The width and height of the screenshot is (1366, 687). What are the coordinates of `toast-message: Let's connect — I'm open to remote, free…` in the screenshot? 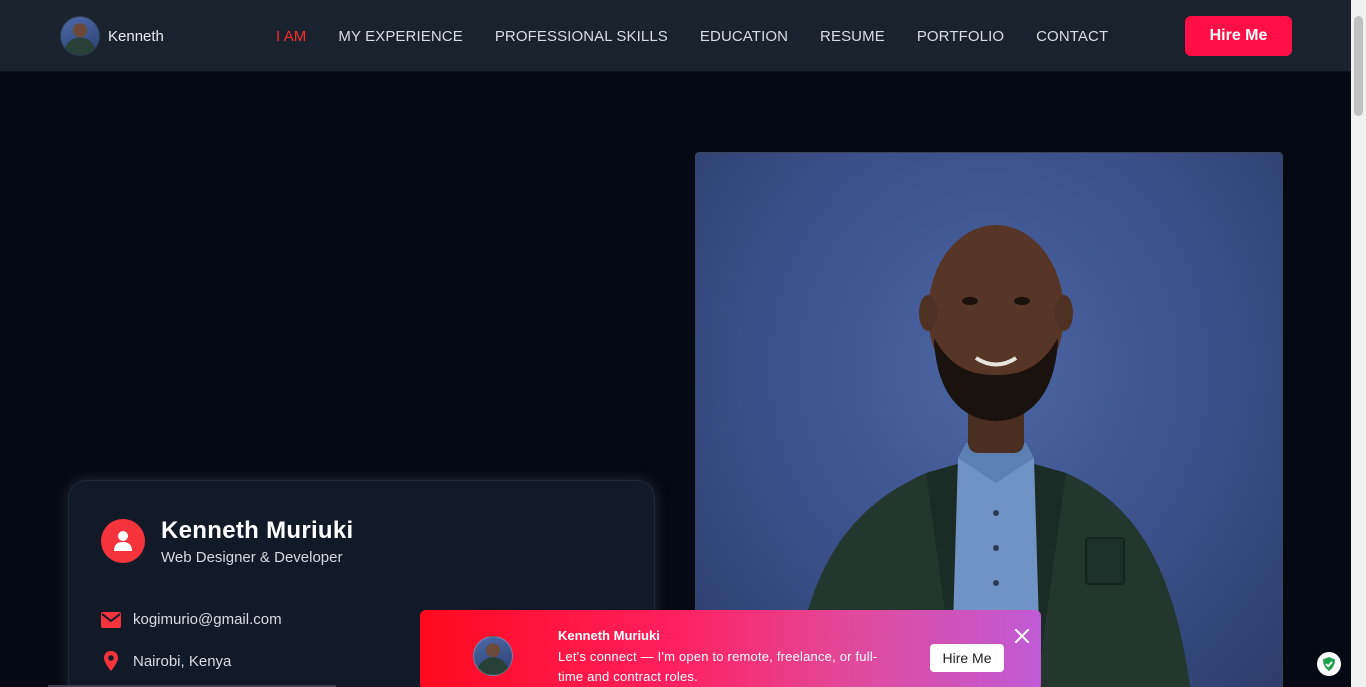 It's located at (718, 666).